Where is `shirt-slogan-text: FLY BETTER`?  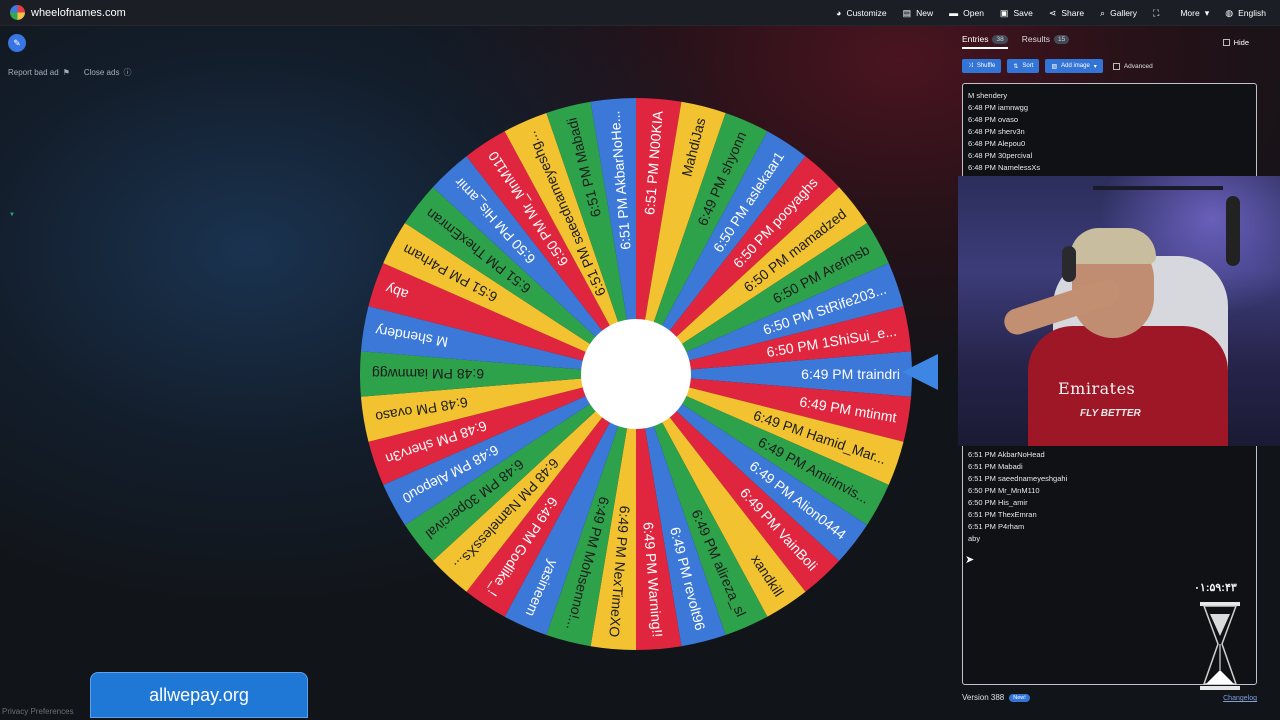
shirt-slogan-text: FLY BETTER is located at coordinates (1110, 413).